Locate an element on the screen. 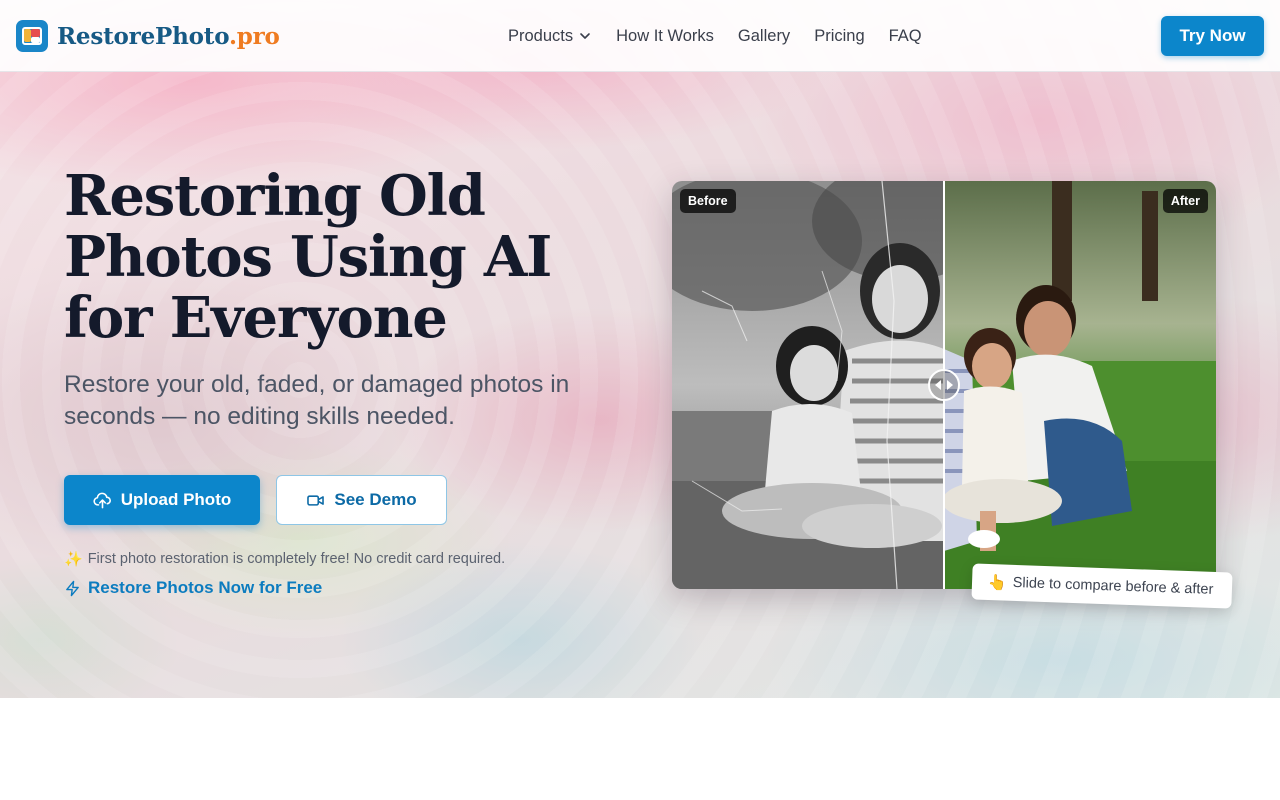  logo-text: RestorePhoto.pro is located at coordinates (168, 36).